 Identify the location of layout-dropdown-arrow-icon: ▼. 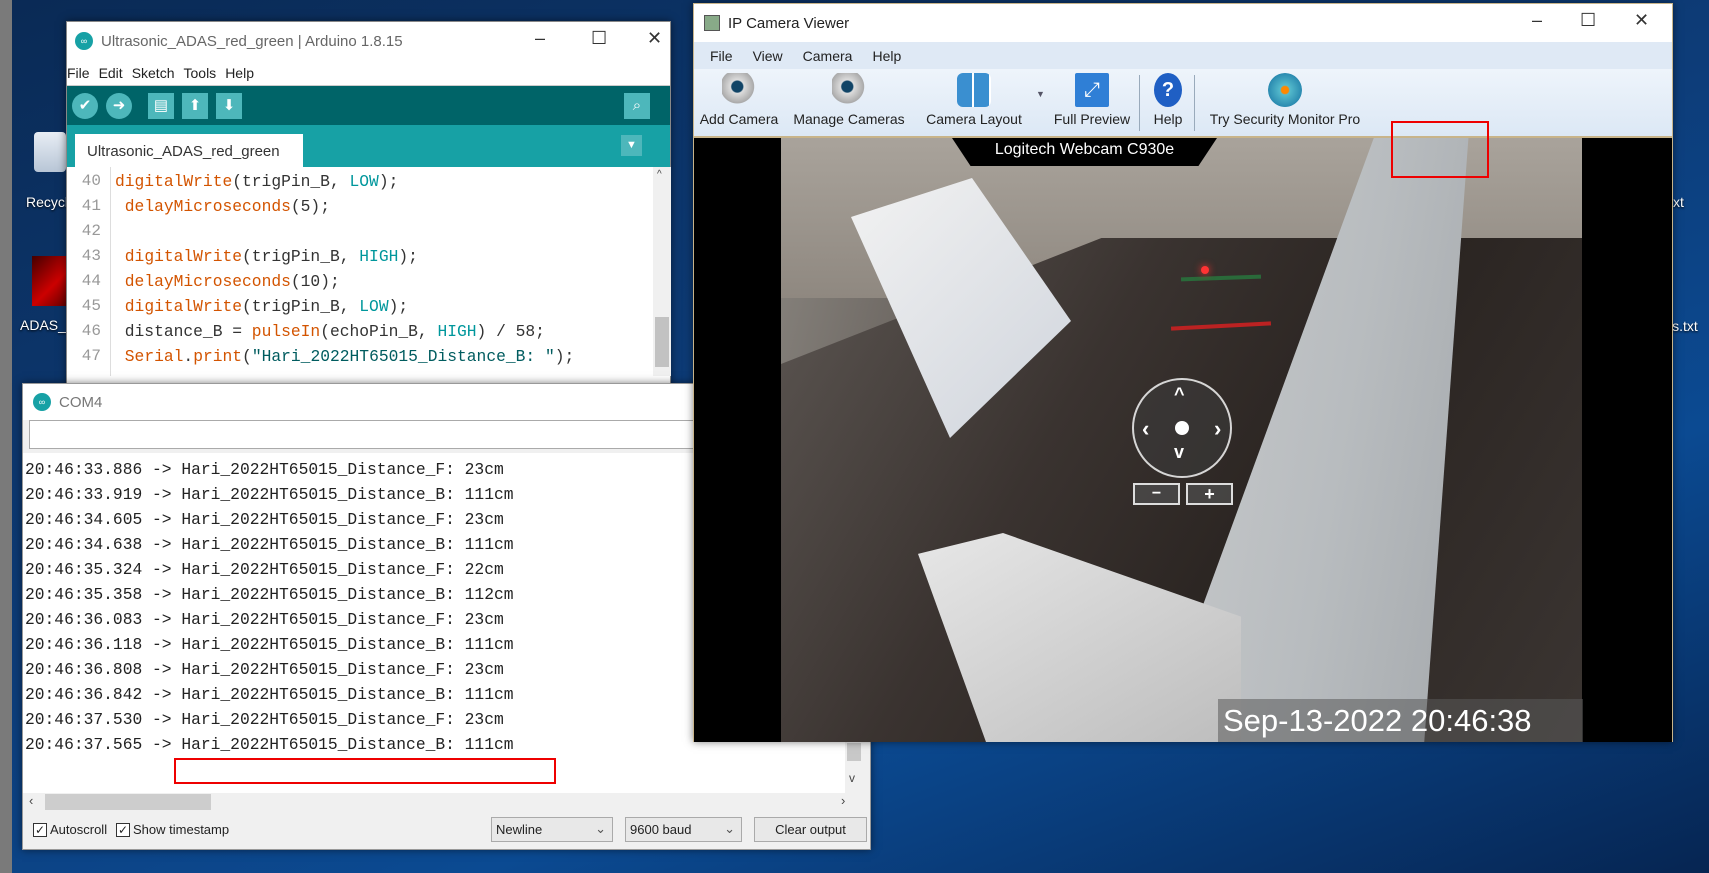
(1040, 94).